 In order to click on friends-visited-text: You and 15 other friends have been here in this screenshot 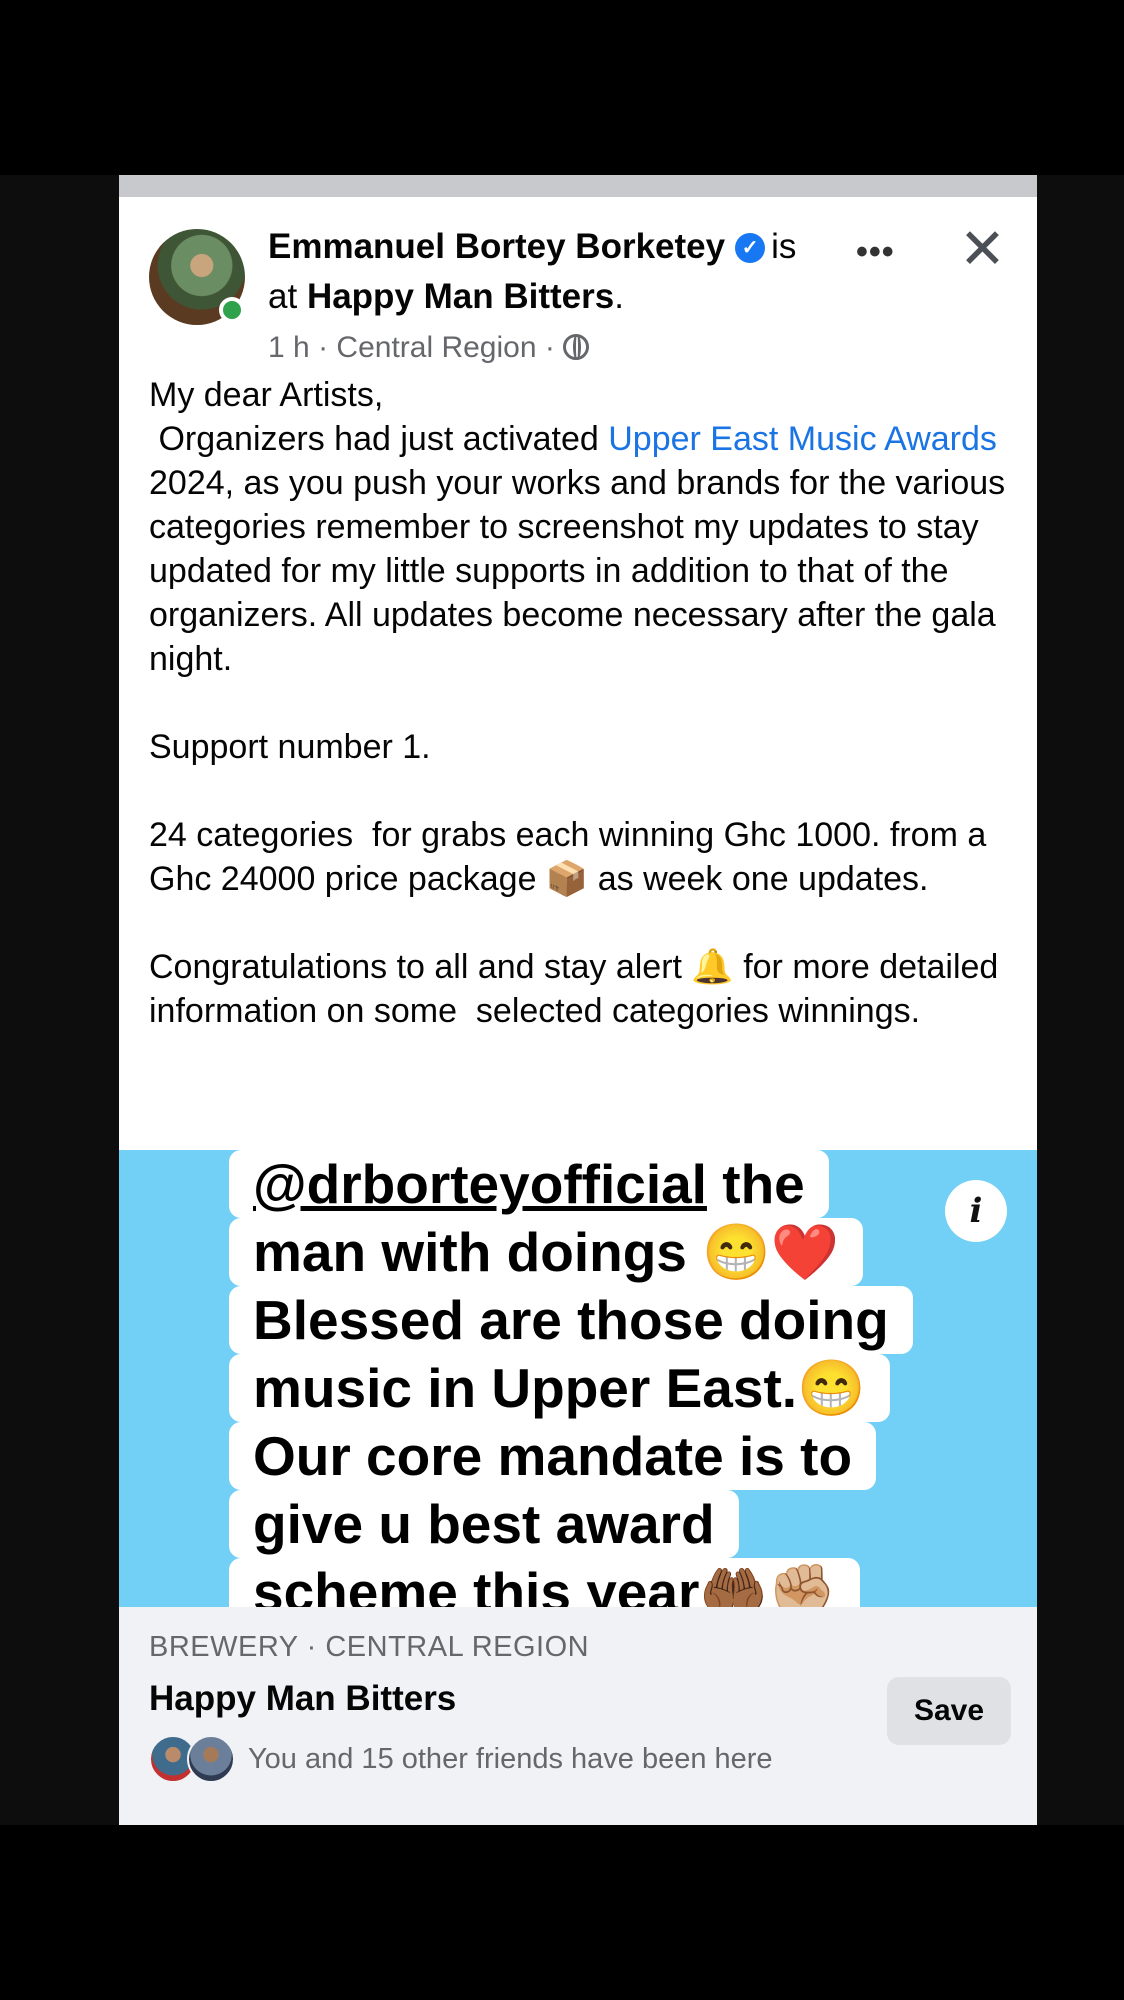, I will do `click(510, 1759)`.